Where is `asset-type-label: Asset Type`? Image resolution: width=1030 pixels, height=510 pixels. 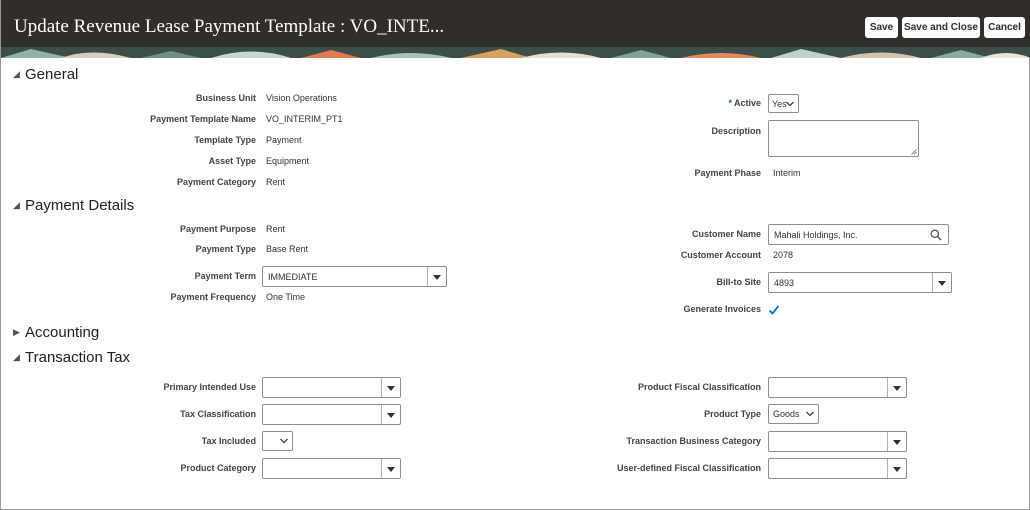 asset-type-label: Asset Type is located at coordinates (232, 161).